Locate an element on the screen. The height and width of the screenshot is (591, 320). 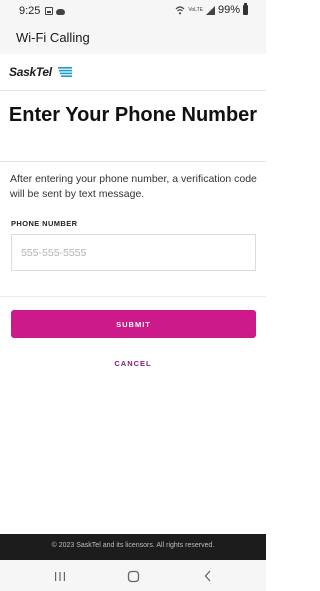
status-bar: 9:25 VoLTE 99% is located at coordinates (133, 12).